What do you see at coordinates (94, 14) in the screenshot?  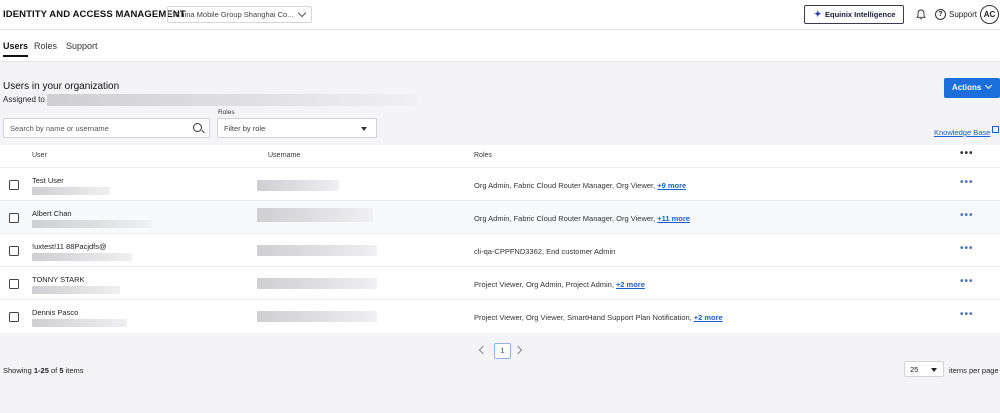 I see `app-title: IDENTITY AND ACCESS MANAGEMENT` at bounding box center [94, 14].